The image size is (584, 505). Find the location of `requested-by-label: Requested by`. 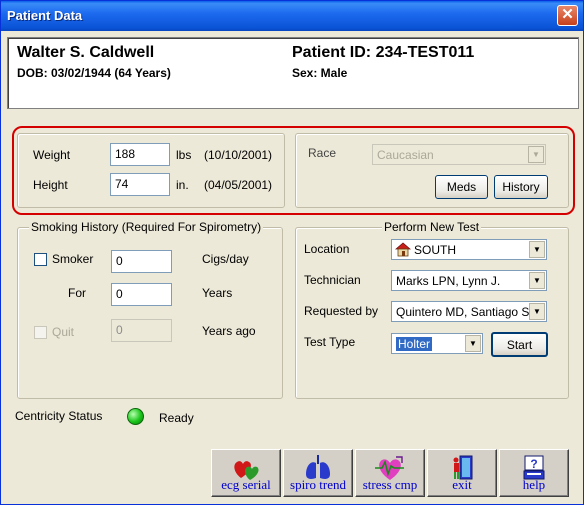

requested-by-label: Requested by is located at coordinates (341, 311).